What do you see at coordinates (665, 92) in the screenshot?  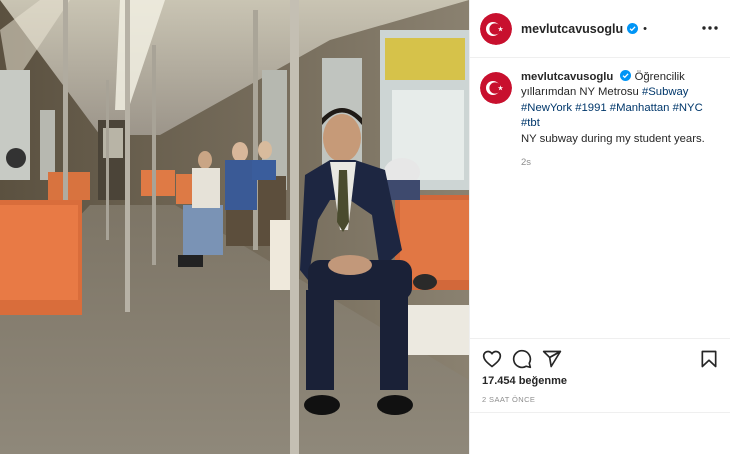 I see `hashtag-subway: #Subway` at bounding box center [665, 92].